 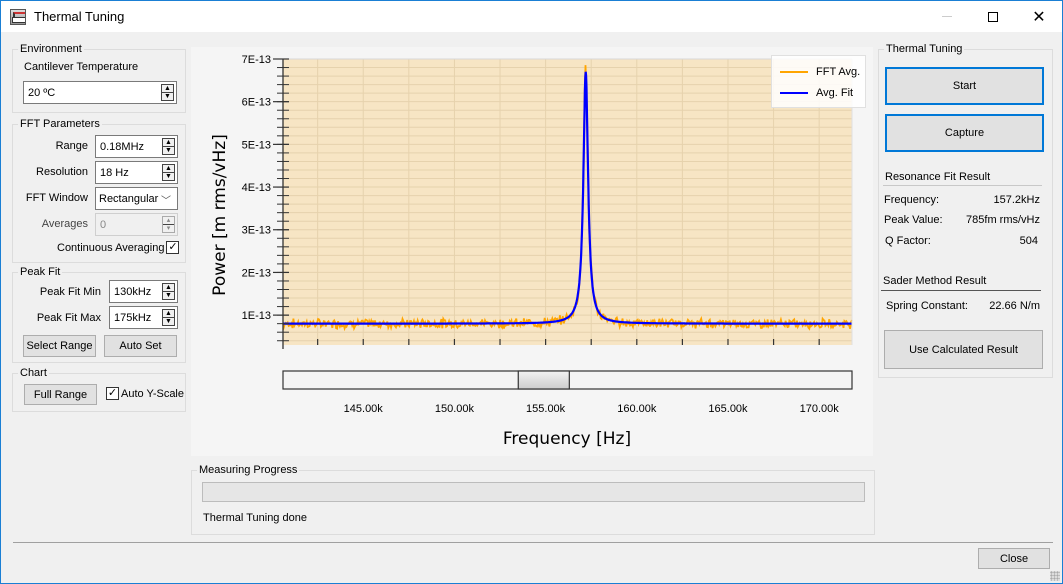 What do you see at coordinates (64, 224) in the screenshot?
I see `averages-label: Averages` at bounding box center [64, 224].